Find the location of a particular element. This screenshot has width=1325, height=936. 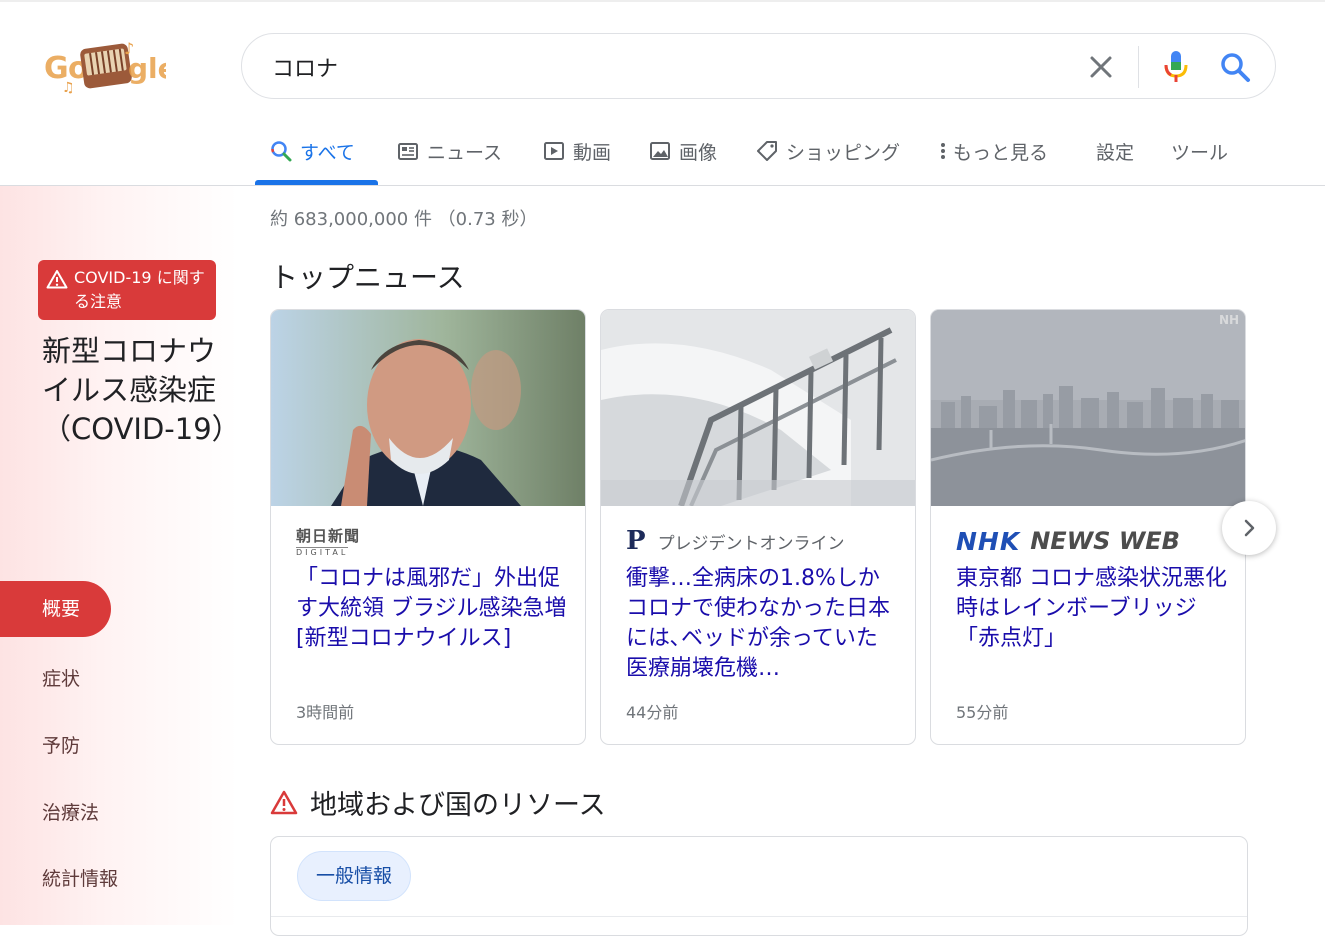

tab-more: もっと見る is located at coordinates (992, 151).